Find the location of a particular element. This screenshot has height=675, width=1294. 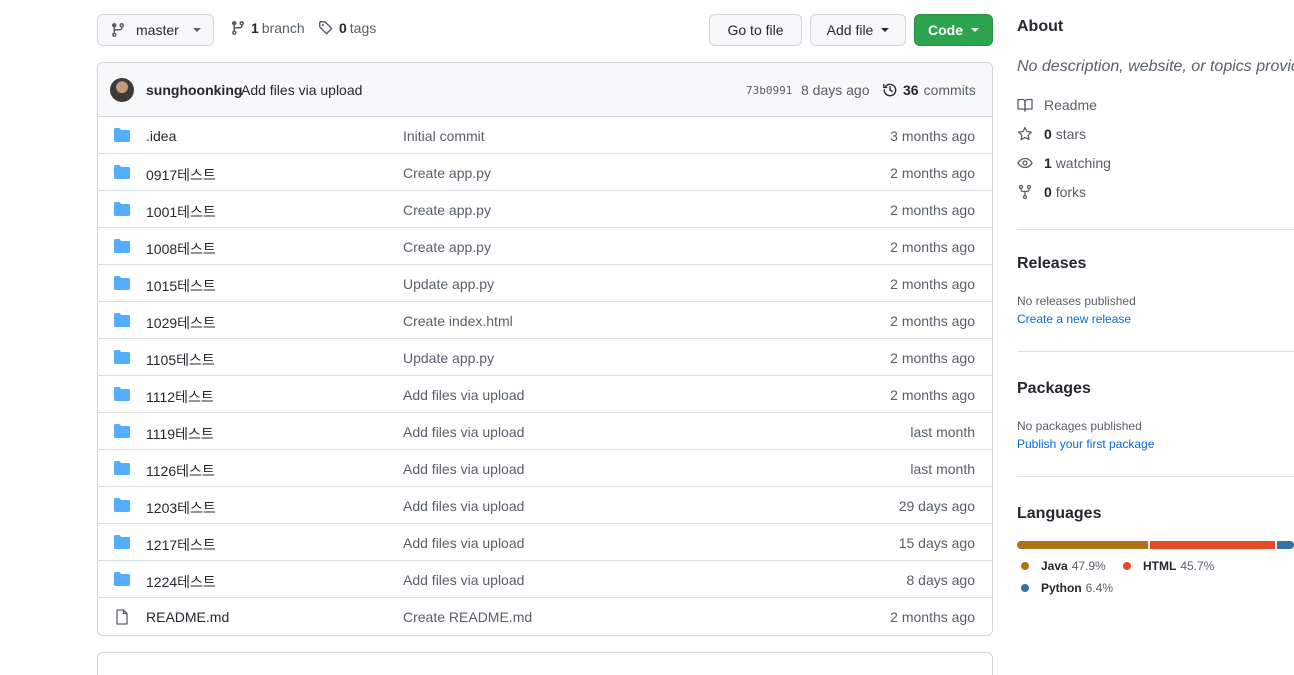

file-name-link: README.md is located at coordinates (187, 617).